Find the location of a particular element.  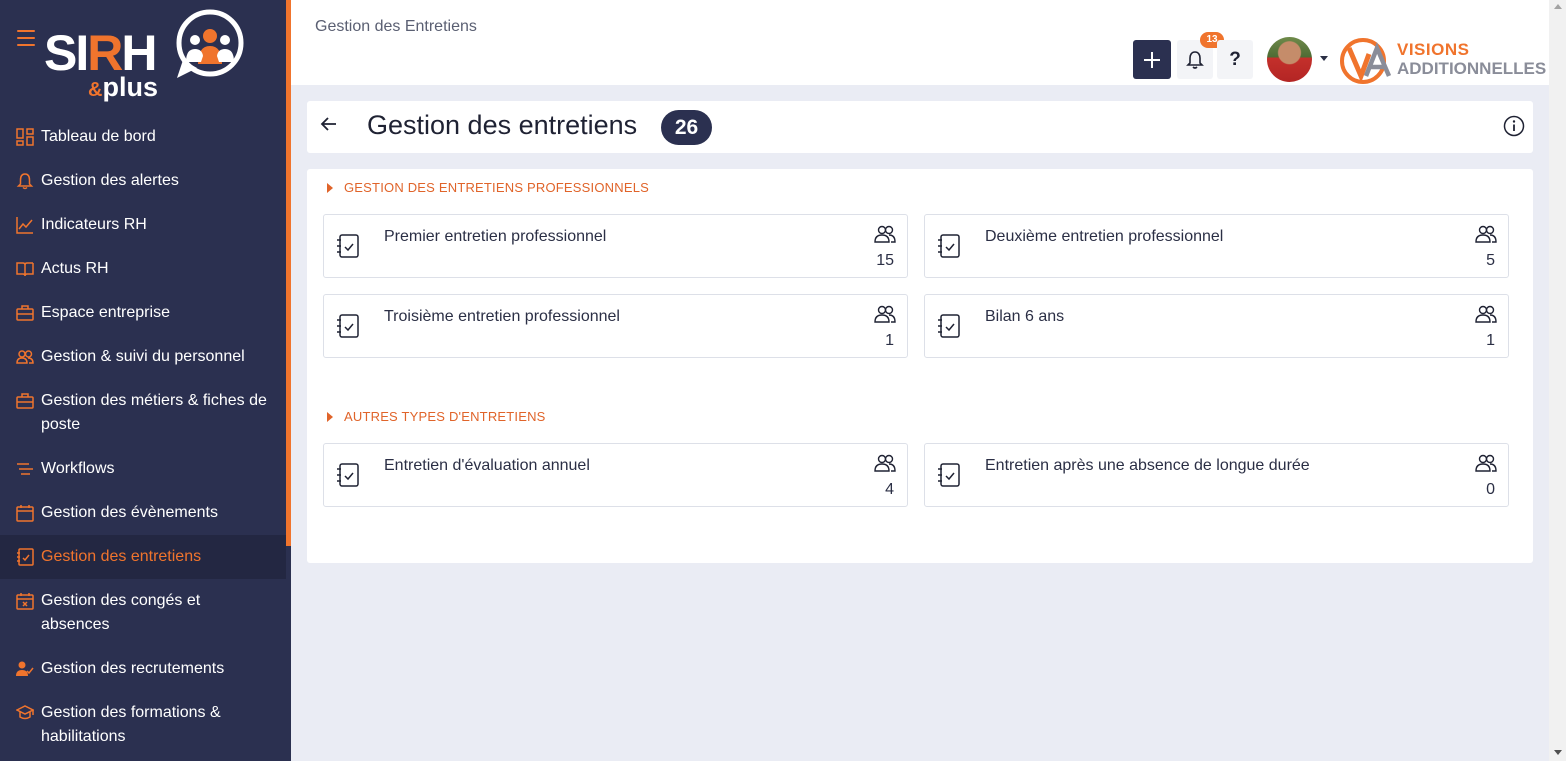

logo-subword: &plus is located at coordinates (123, 87).